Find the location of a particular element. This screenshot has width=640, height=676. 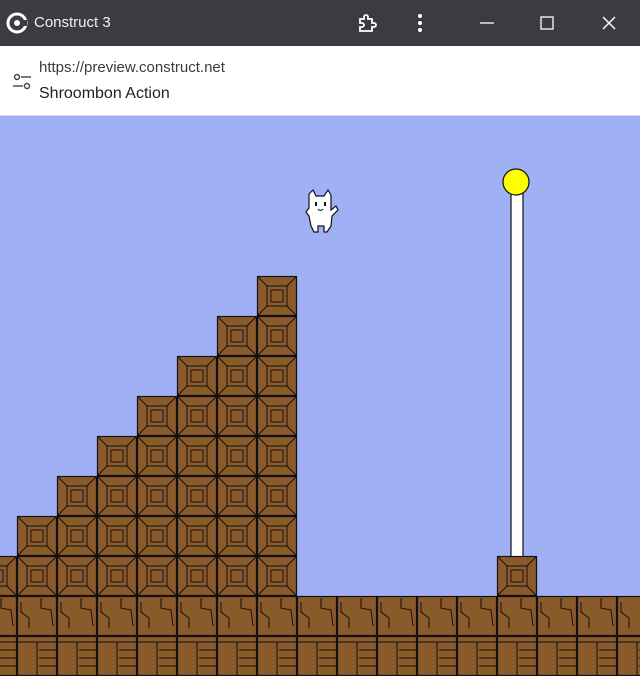

page-title: Shroombon Action is located at coordinates (104, 93).